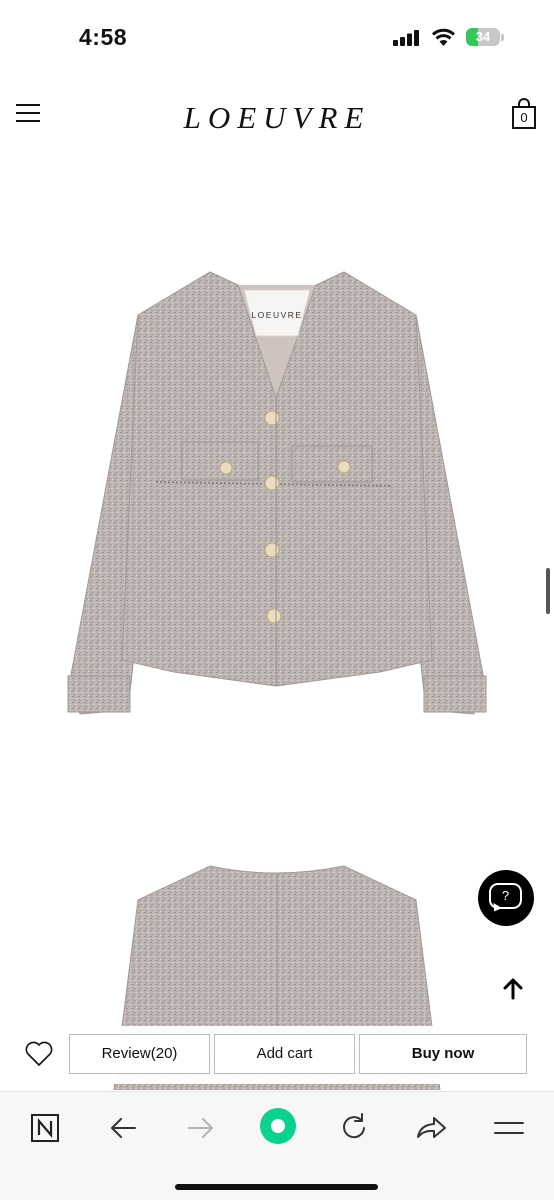 The image size is (554, 1200). I want to click on buy-now-button: Buy now, so click(443, 1054).